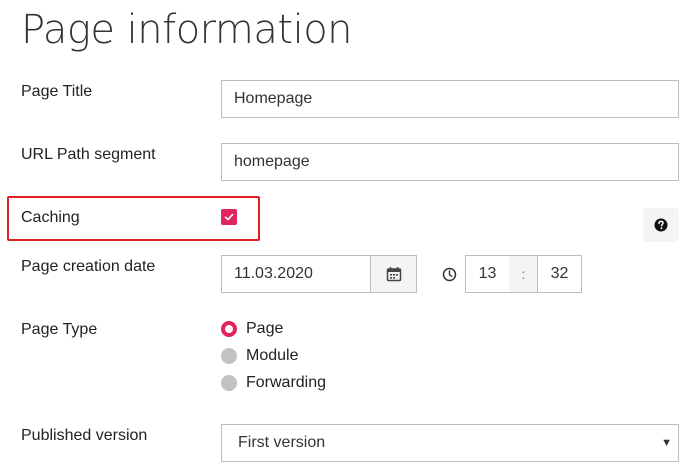  I want to click on calendar-button, so click(393, 274).